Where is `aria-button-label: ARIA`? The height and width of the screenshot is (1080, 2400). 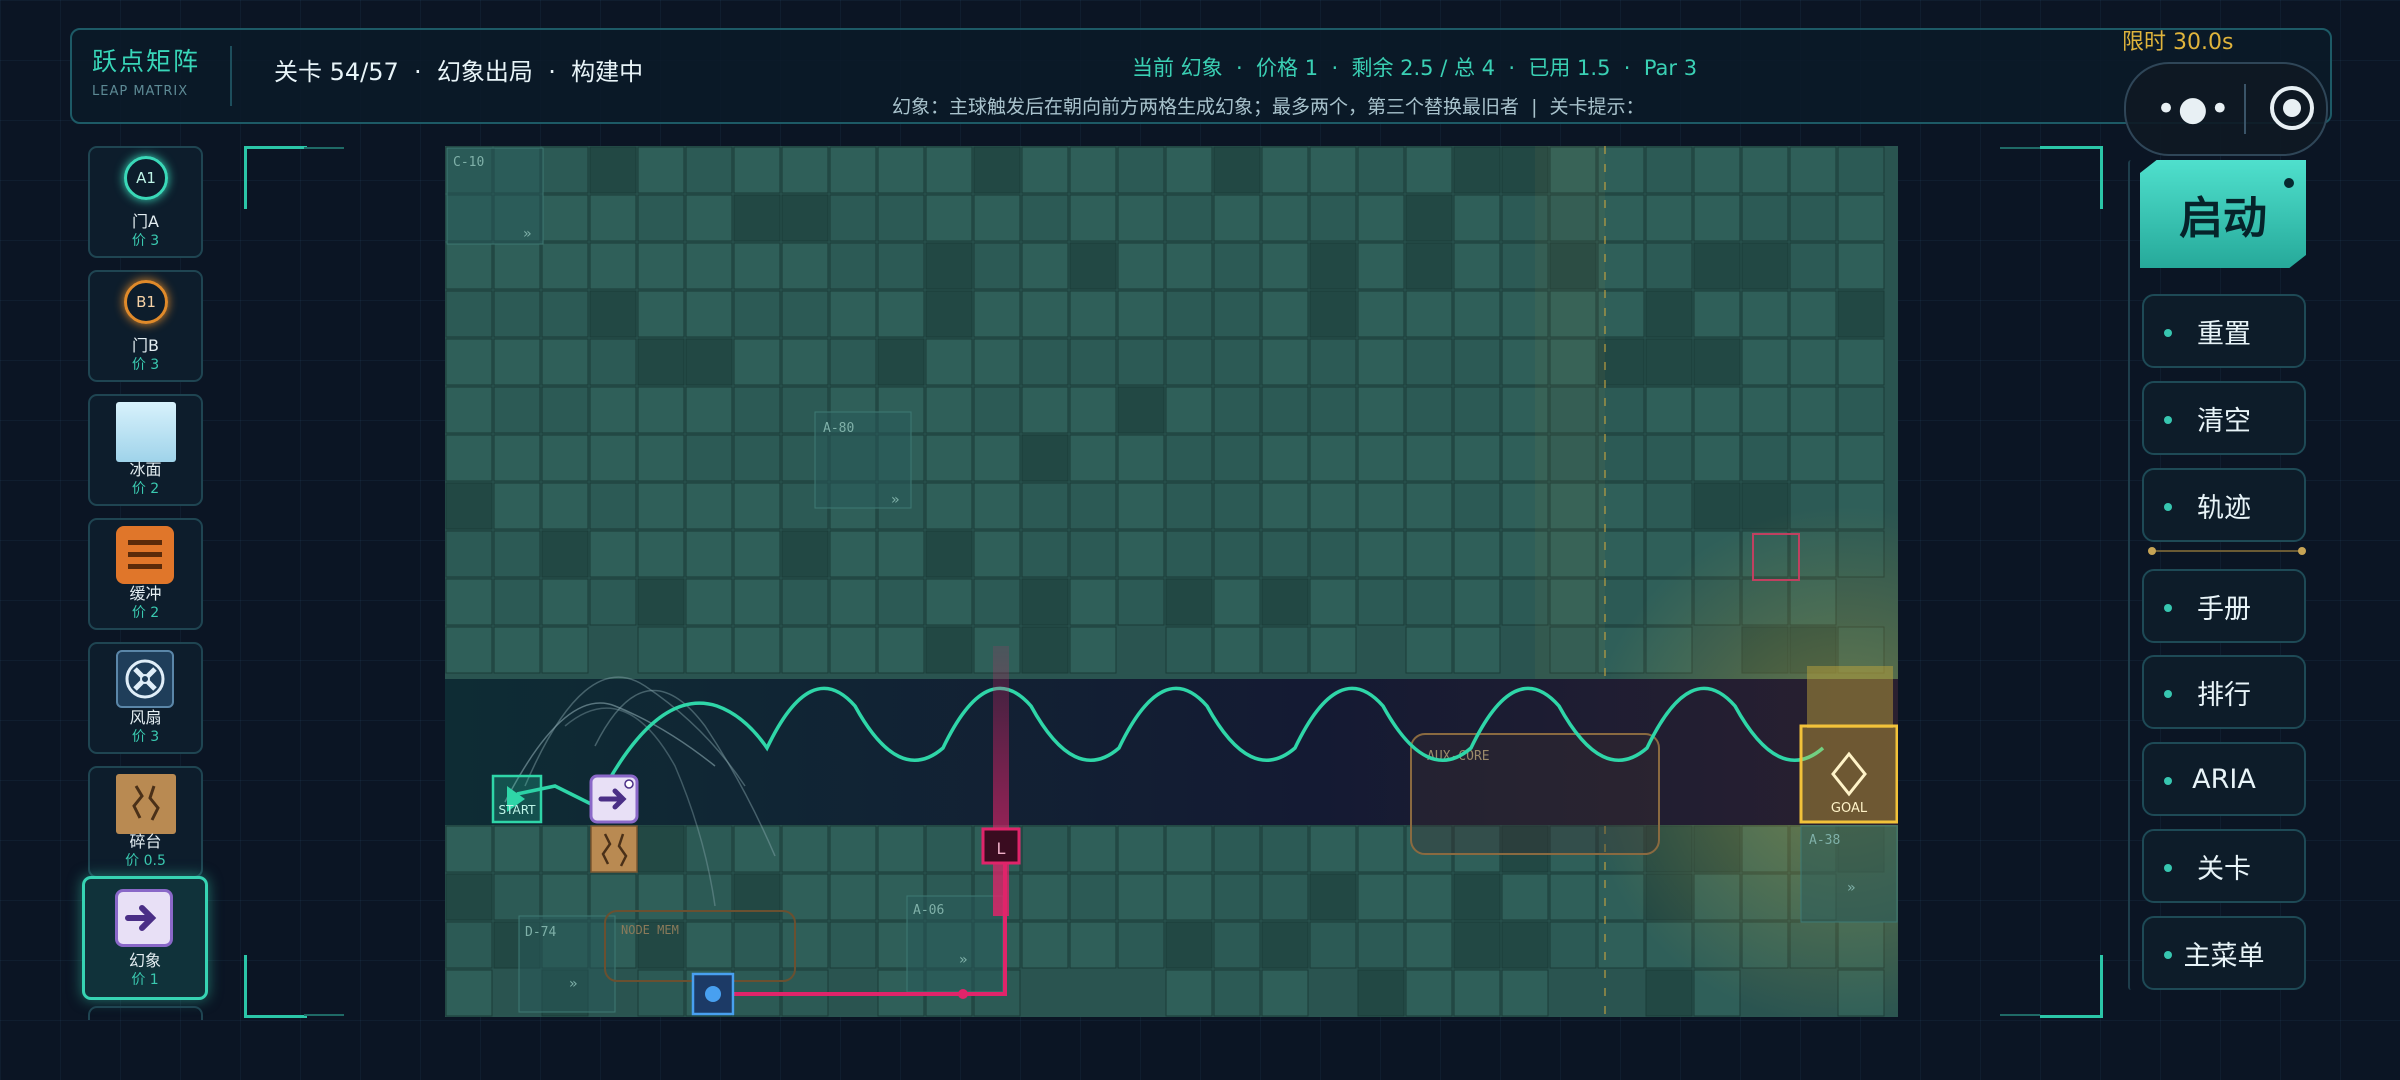 aria-button-label: ARIA is located at coordinates (2224, 779).